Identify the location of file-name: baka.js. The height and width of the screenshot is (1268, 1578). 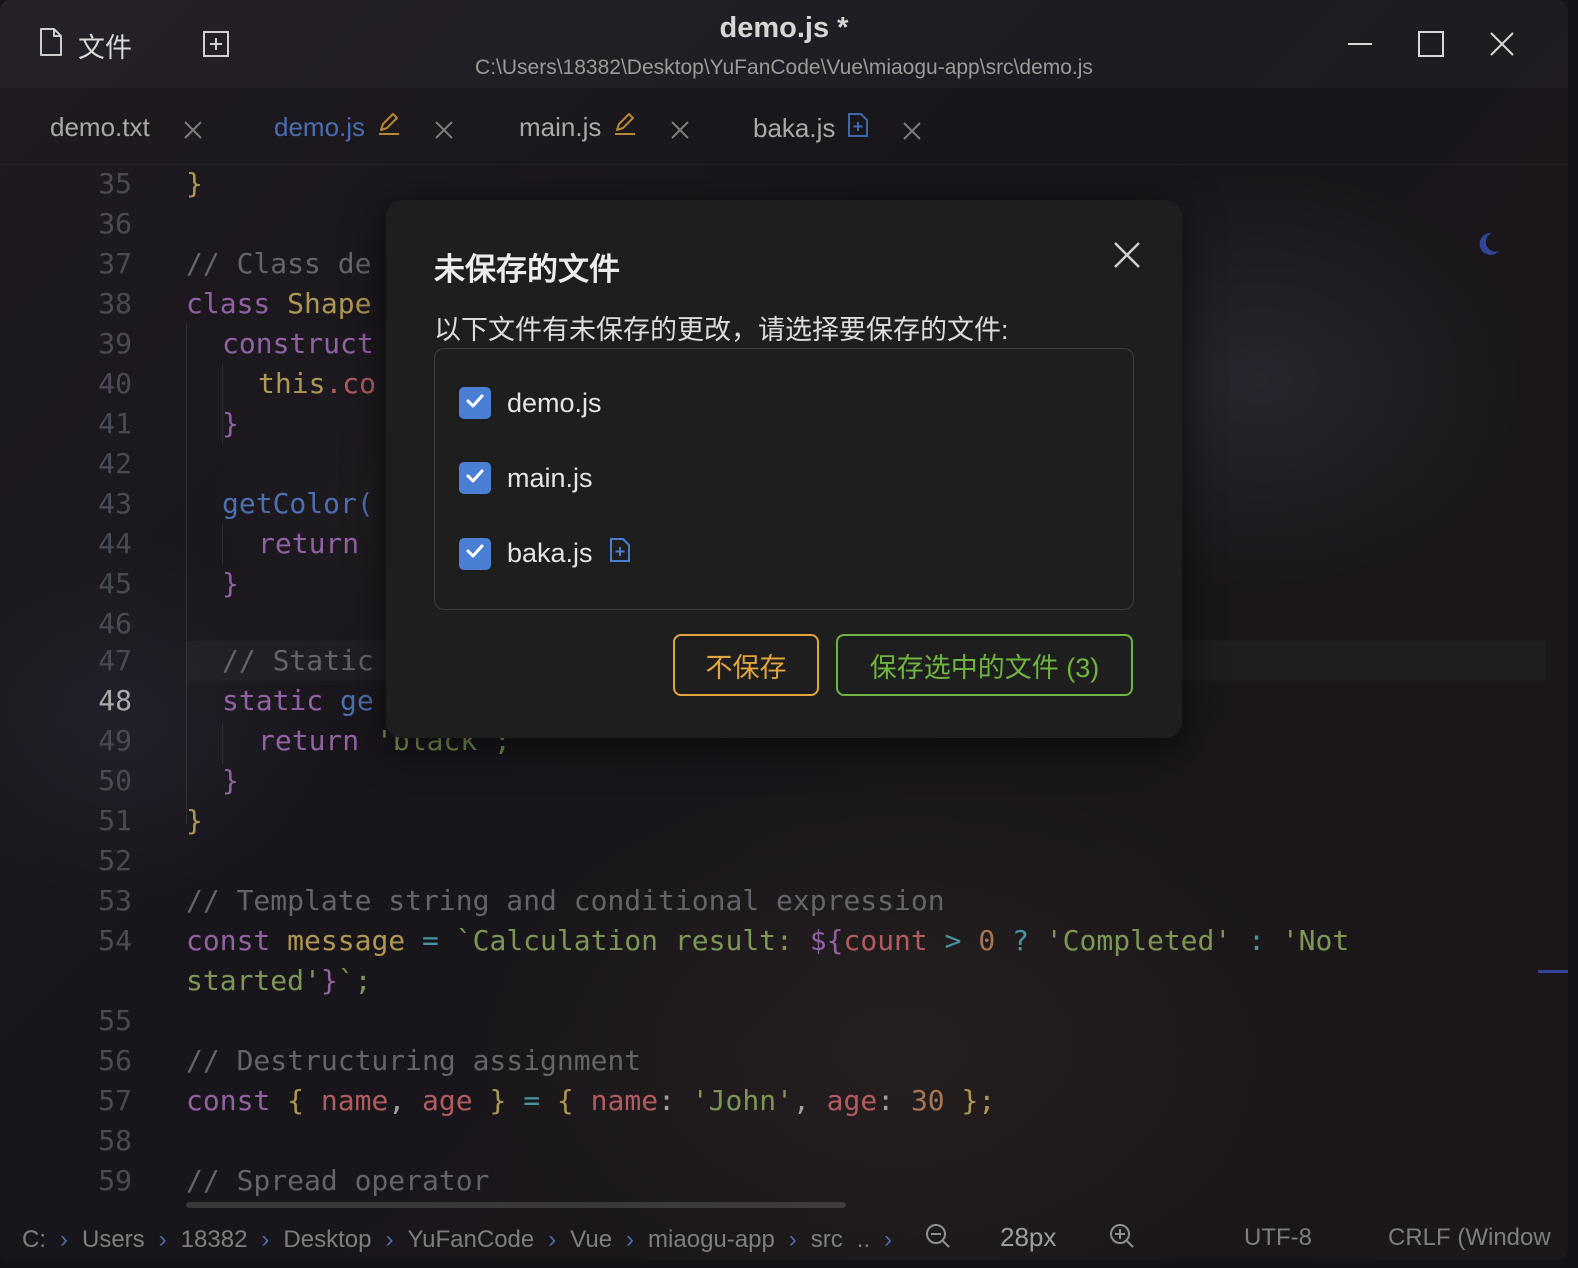
(550, 553).